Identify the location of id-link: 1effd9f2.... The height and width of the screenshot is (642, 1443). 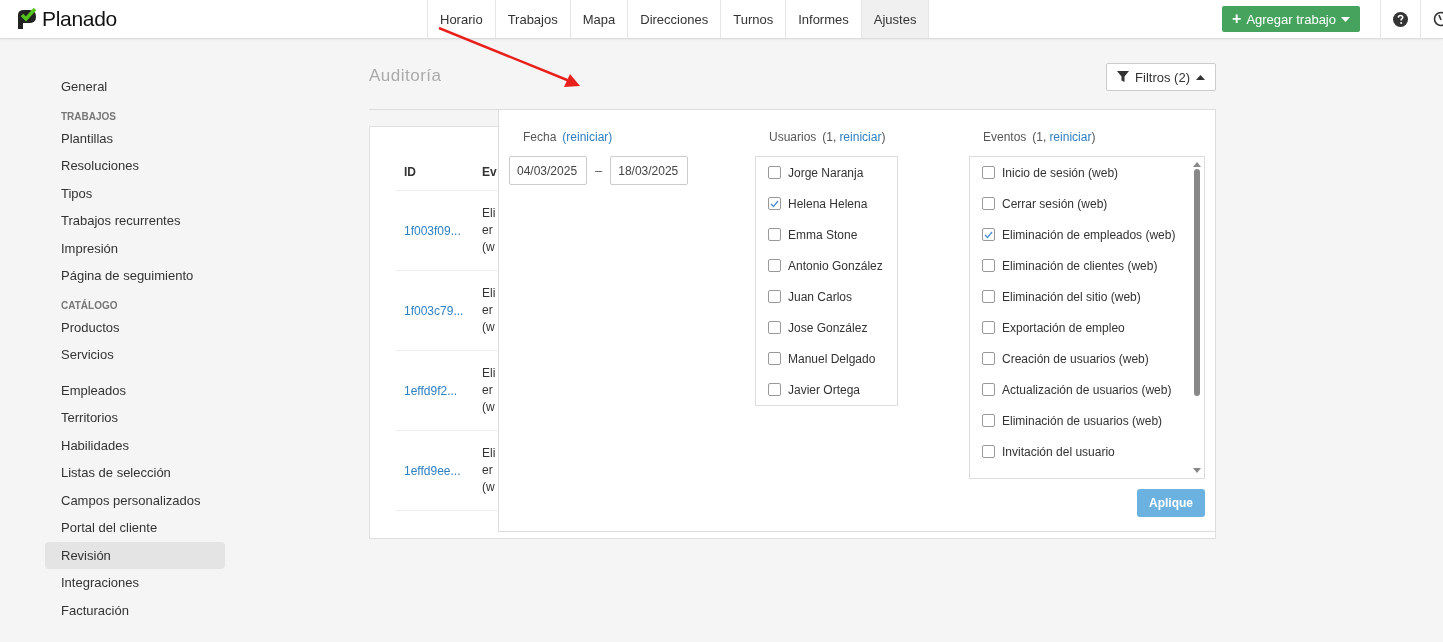
(431, 390).